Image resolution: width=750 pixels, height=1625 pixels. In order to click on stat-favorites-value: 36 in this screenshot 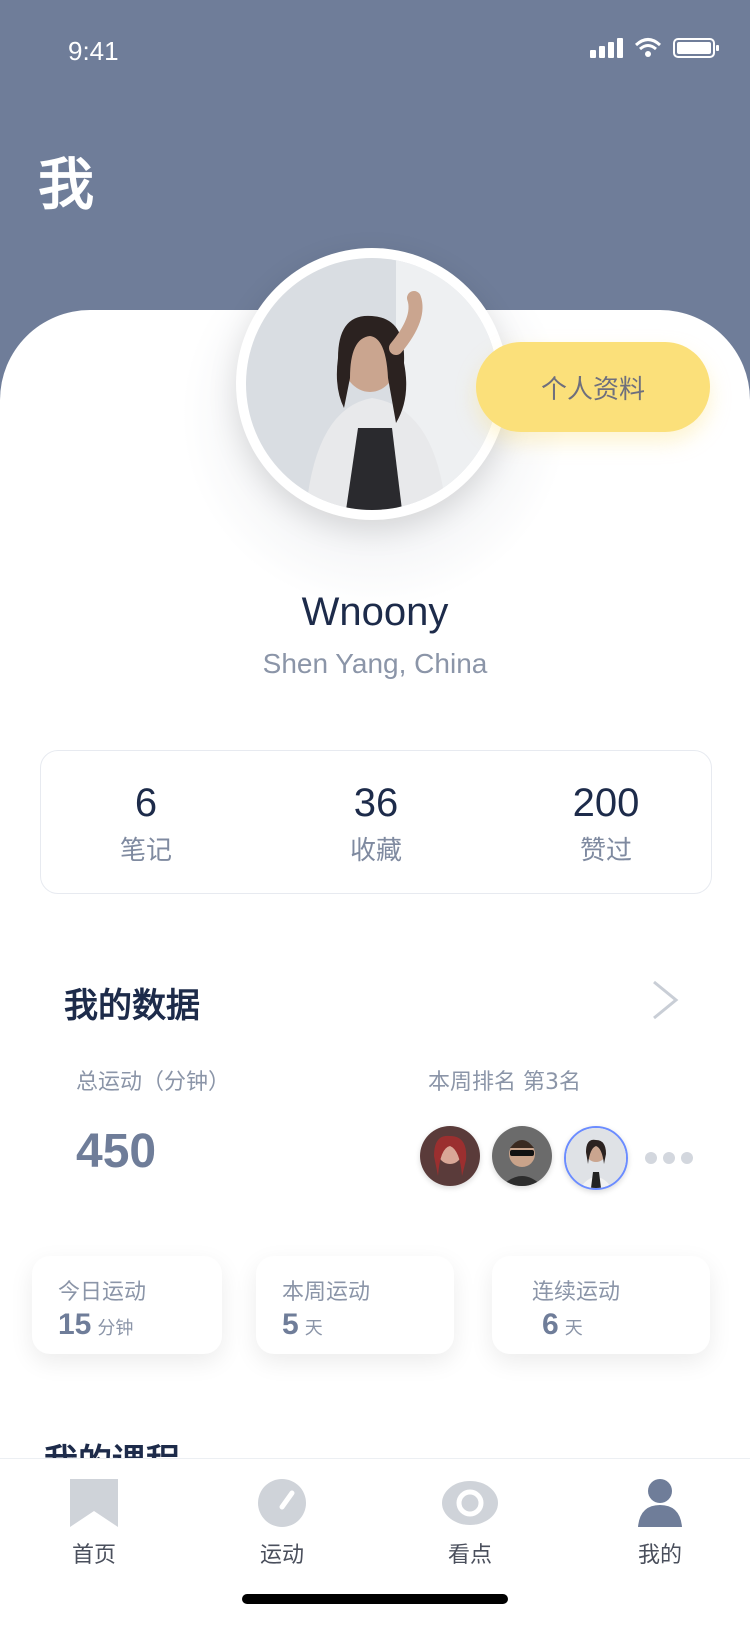, I will do `click(376, 803)`.